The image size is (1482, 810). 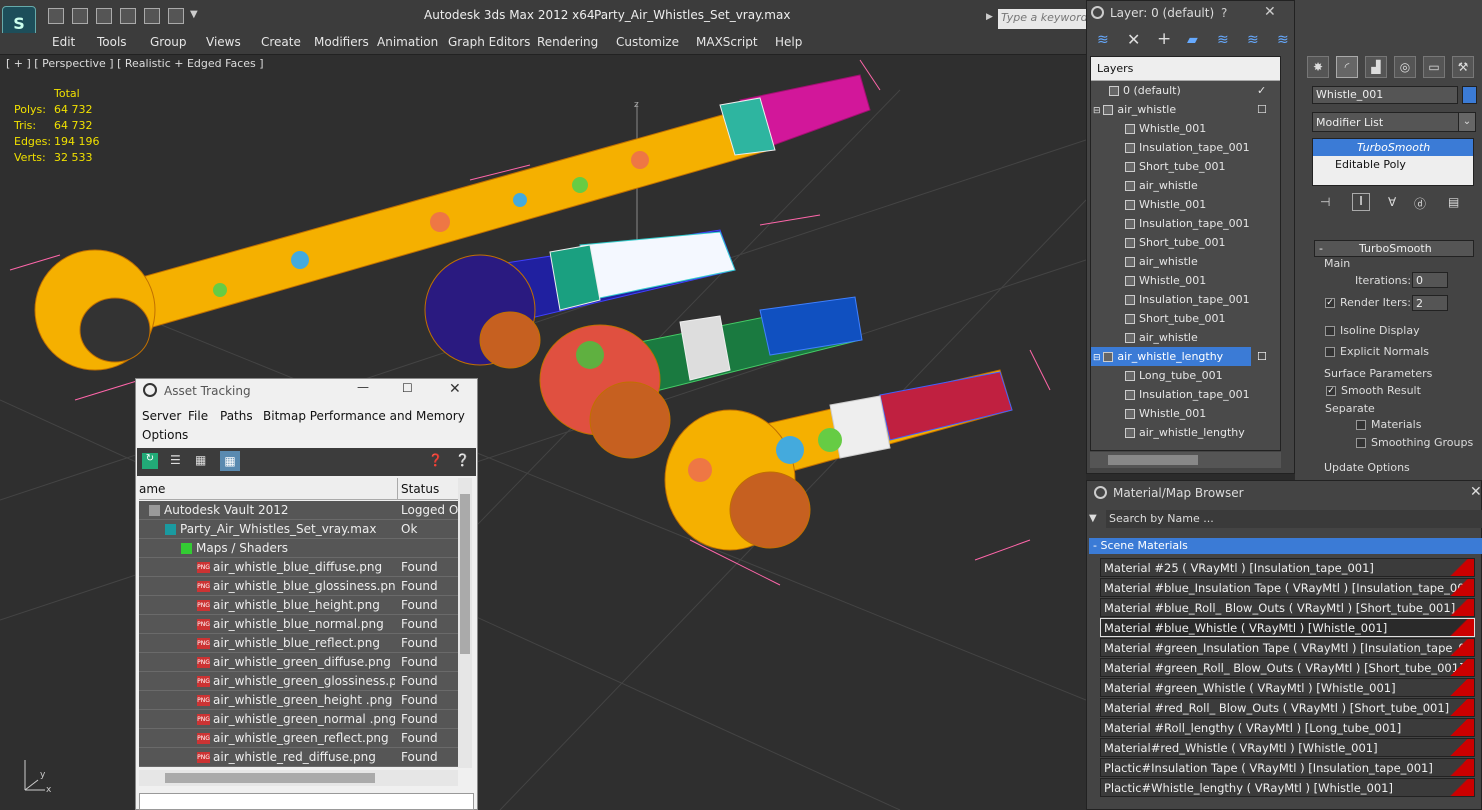 I want to click on layers-column-header: Layers, so click(x=1185, y=69).